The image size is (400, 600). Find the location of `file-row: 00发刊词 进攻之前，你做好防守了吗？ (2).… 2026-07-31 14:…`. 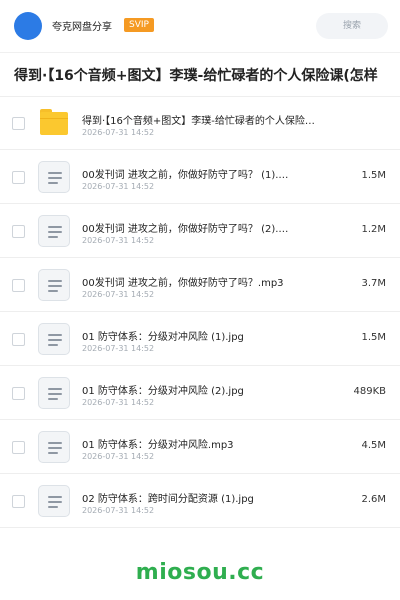

file-row: 00发刊词 进攻之前，你做好防守了吗？ (2).… 2026-07-31 14:… is located at coordinates (200, 231).